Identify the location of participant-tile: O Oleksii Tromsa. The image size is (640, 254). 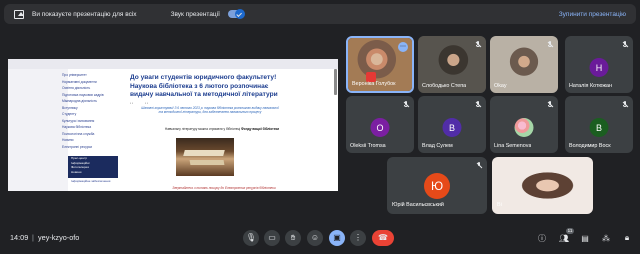
(380, 124).